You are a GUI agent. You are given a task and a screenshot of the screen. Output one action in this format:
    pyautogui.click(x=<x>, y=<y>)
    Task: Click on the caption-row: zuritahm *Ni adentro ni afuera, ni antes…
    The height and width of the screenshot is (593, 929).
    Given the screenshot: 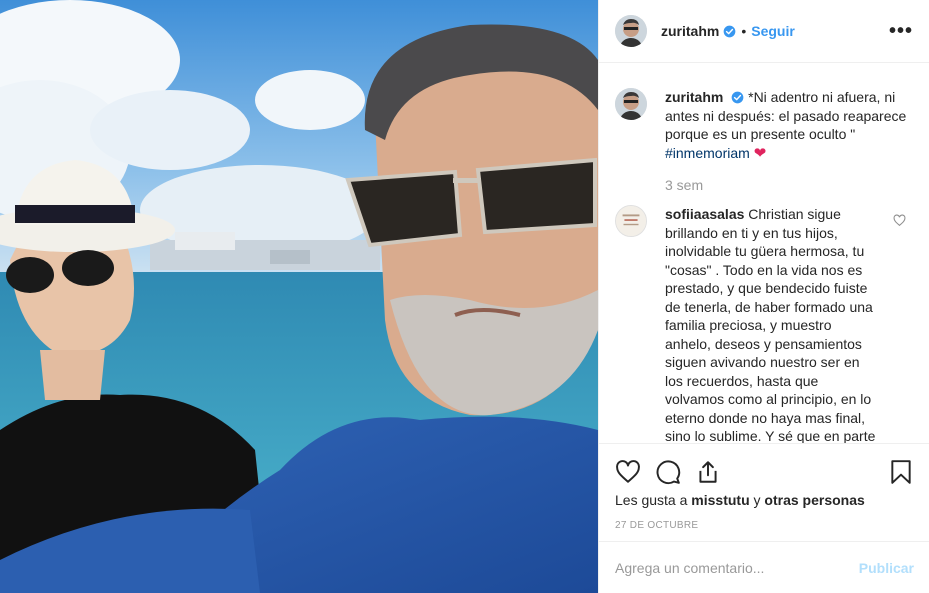 What is the action you would take?
    pyautogui.click(x=764, y=125)
    